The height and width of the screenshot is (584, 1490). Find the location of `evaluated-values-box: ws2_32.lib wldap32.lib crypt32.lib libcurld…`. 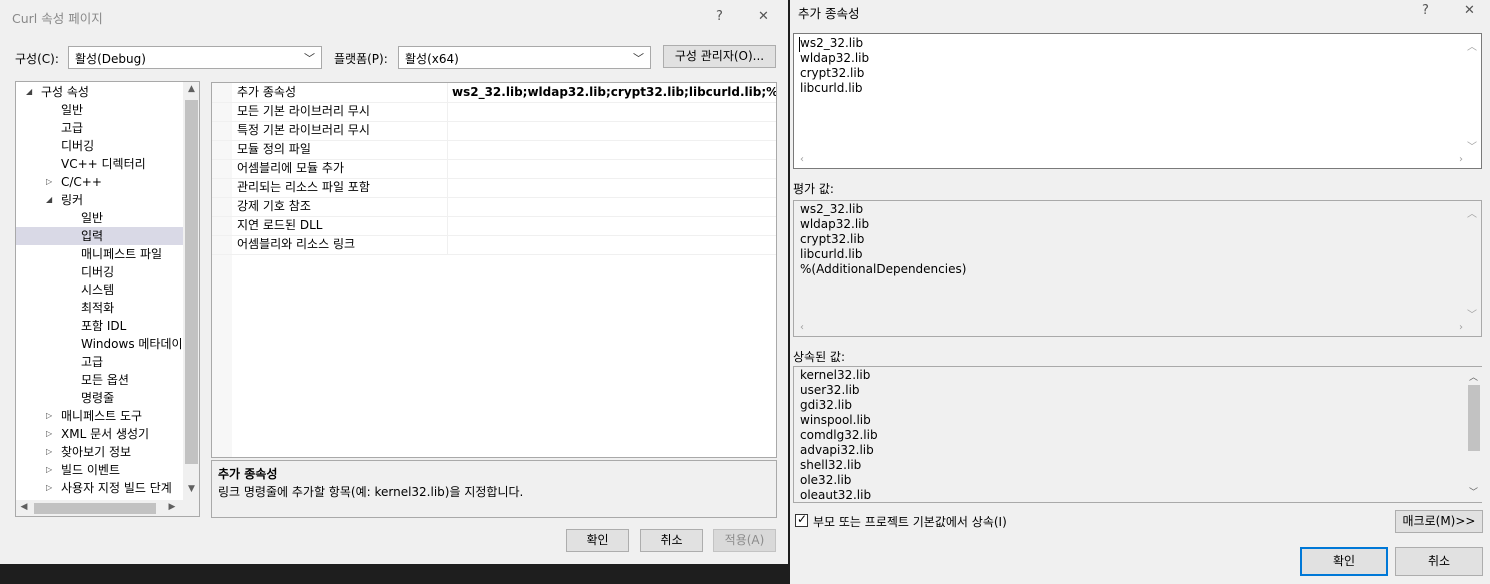

evaluated-values-box: ws2_32.lib wldap32.lib crypt32.lib libcurld… is located at coordinates (1137, 268).